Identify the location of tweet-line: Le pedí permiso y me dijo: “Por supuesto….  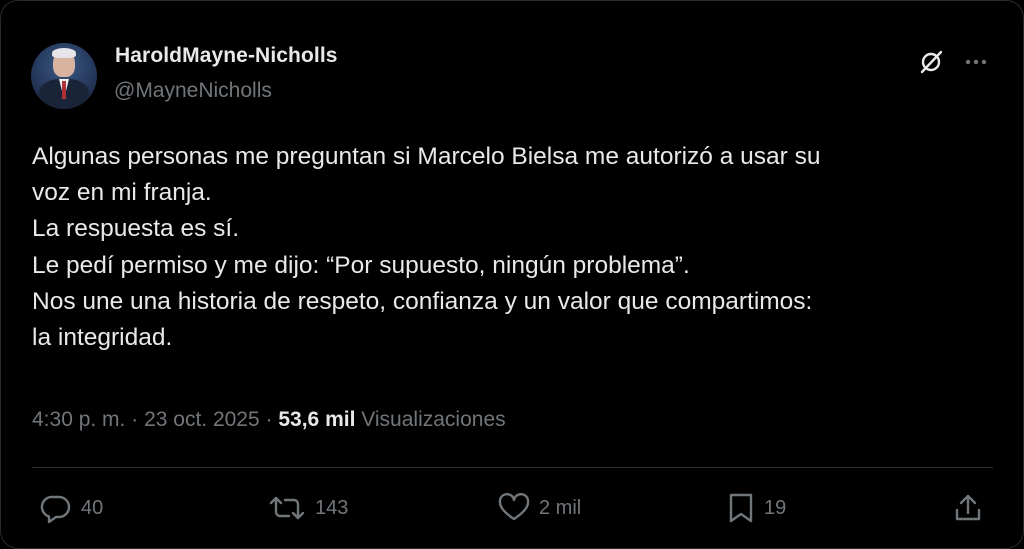
(361, 265).